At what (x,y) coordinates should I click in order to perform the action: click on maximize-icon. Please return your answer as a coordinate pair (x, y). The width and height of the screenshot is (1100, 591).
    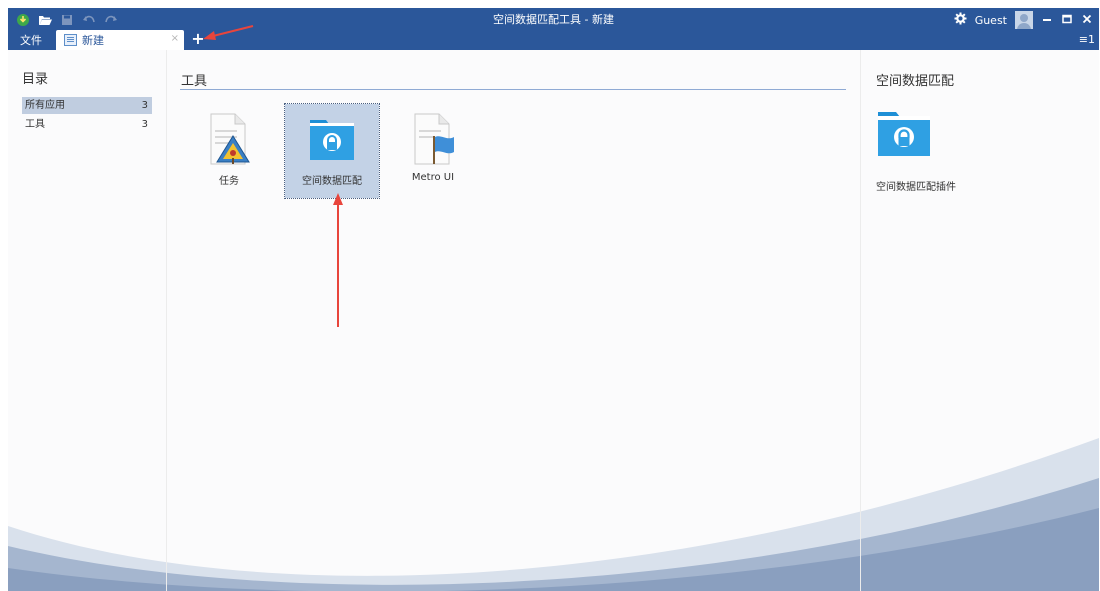
    Looking at the image, I should click on (1067, 20).